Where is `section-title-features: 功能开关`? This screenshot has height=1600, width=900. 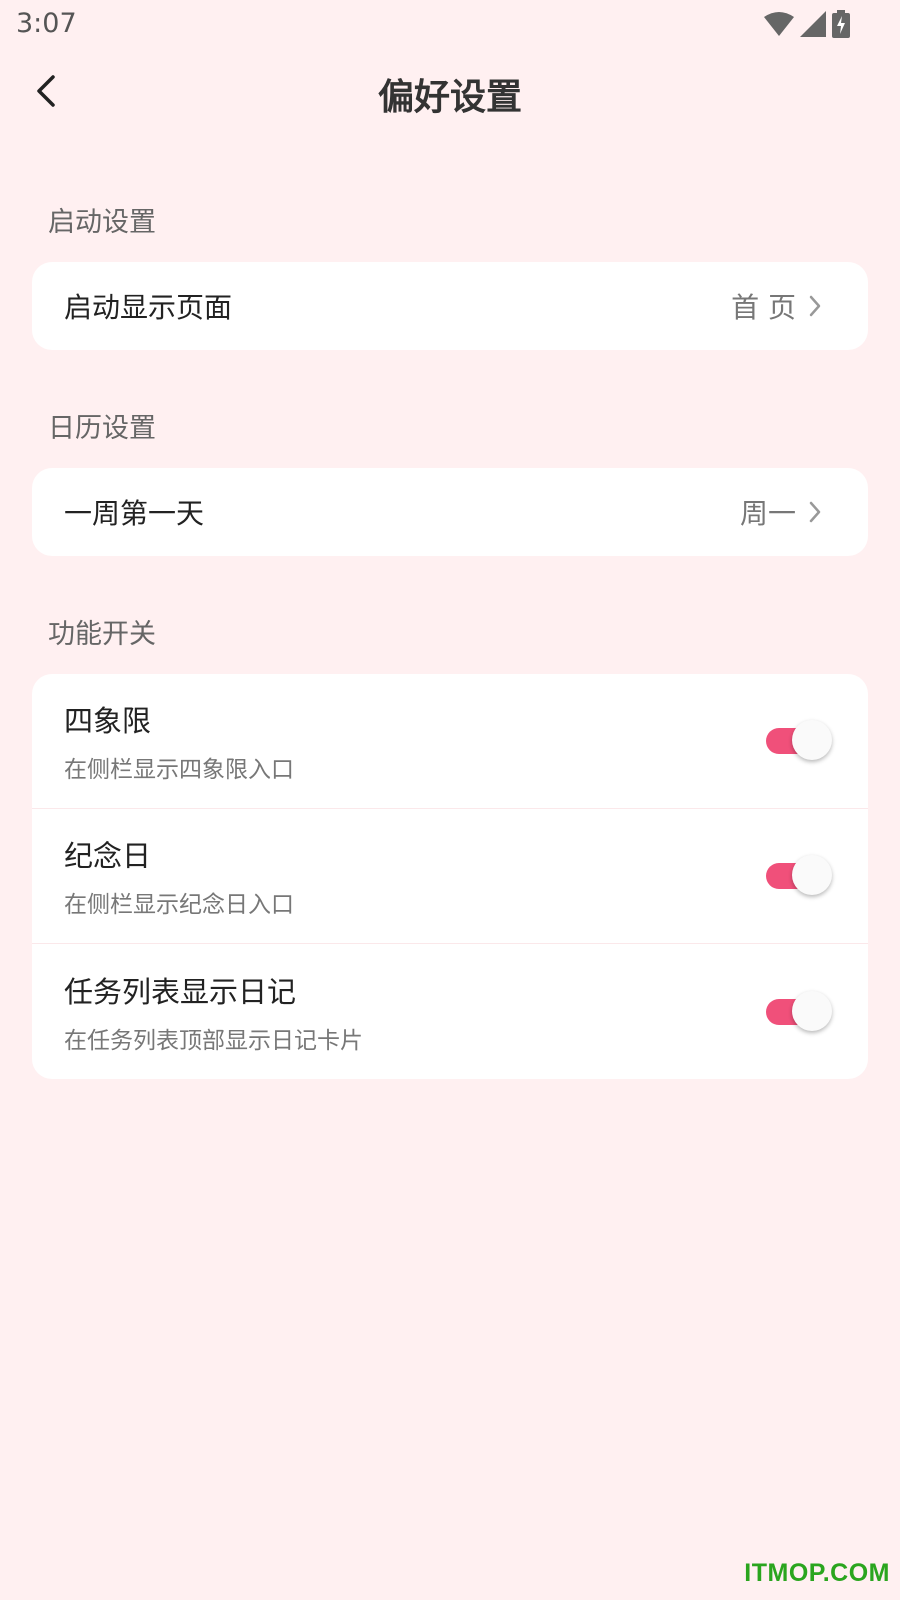
section-title-features: 功能开关 is located at coordinates (102, 634).